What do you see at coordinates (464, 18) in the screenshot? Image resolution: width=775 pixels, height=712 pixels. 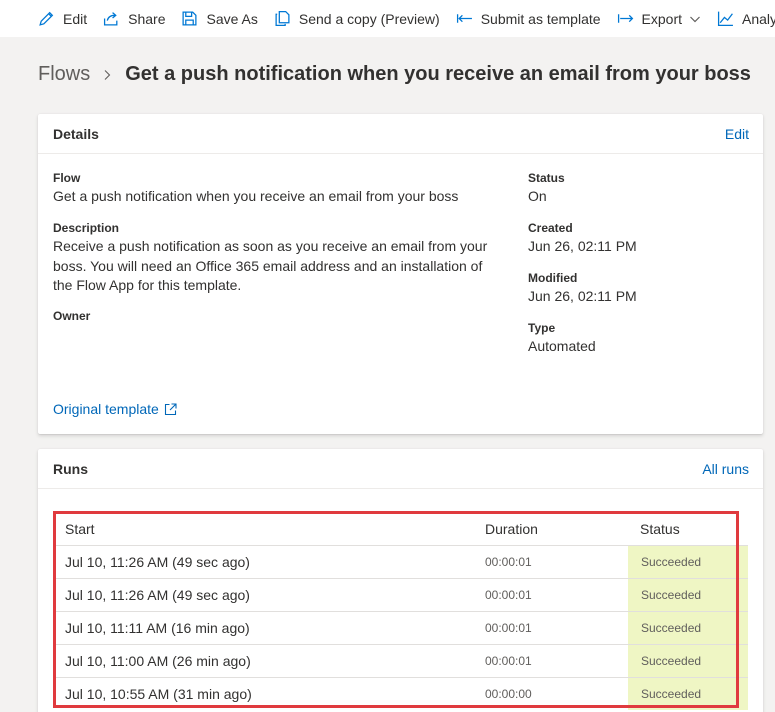 I see `arrow-left-icon` at bounding box center [464, 18].